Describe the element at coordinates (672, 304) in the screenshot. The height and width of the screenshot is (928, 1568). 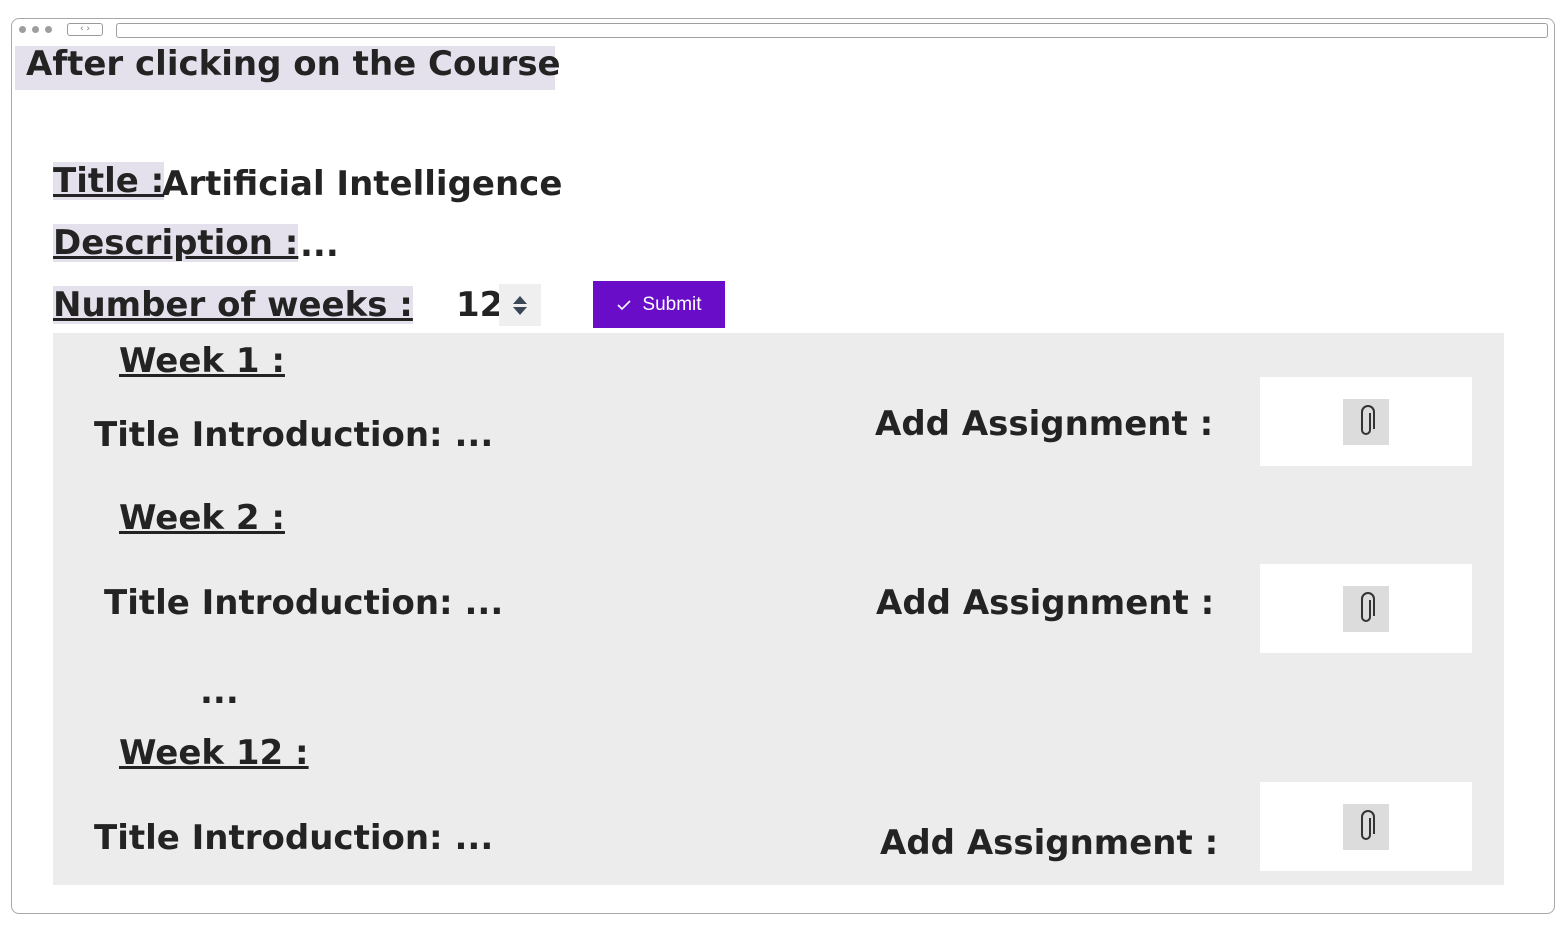
I see `submit-button-label: Submit` at that location.